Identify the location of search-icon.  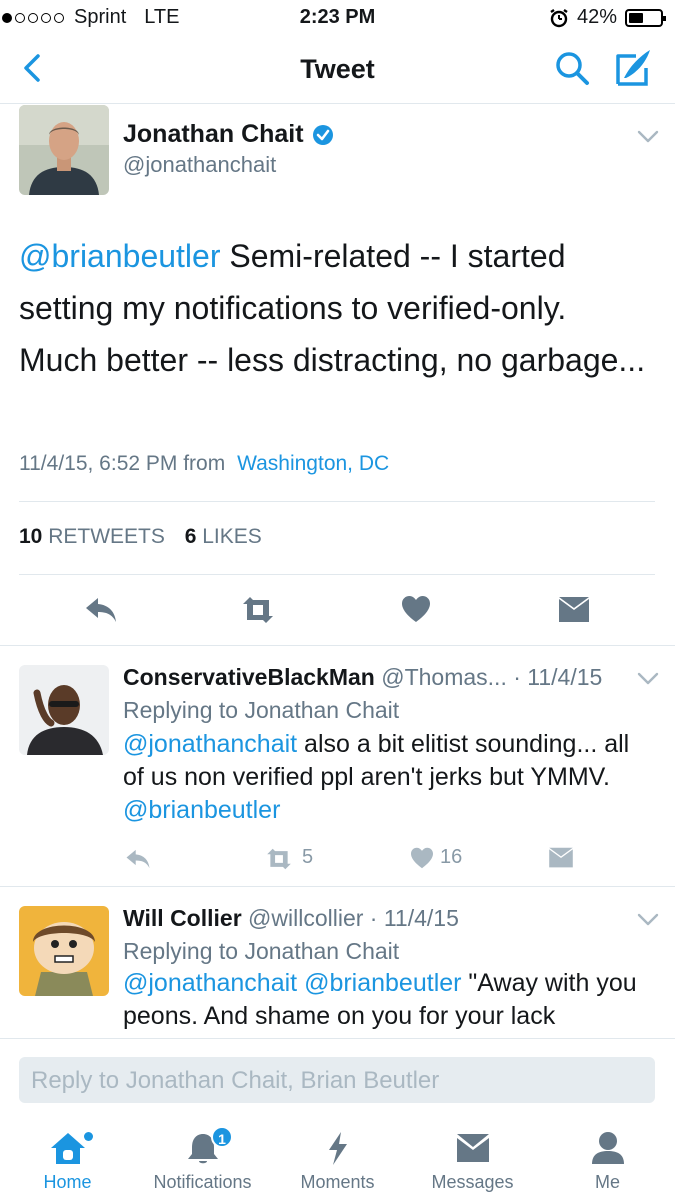
(572, 68).